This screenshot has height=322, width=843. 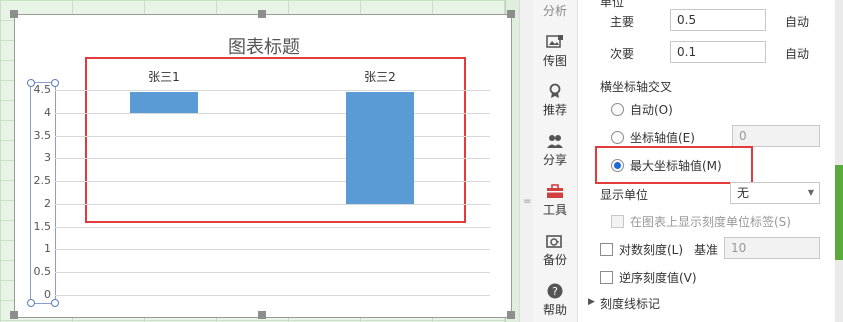 I want to click on minor-unit-label: 次要, so click(x=622, y=54).